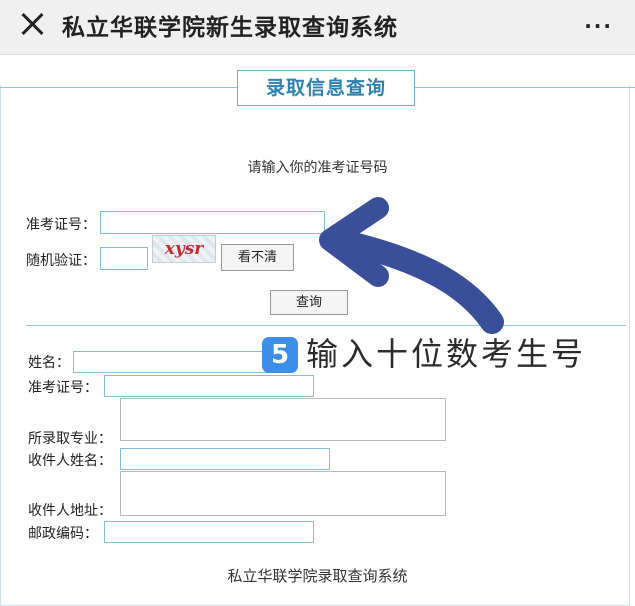 This screenshot has width=635, height=606. Describe the element at coordinates (317, 576) in the screenshot. I see `footer-text: 私立华联学院录取查询系统` at that location.